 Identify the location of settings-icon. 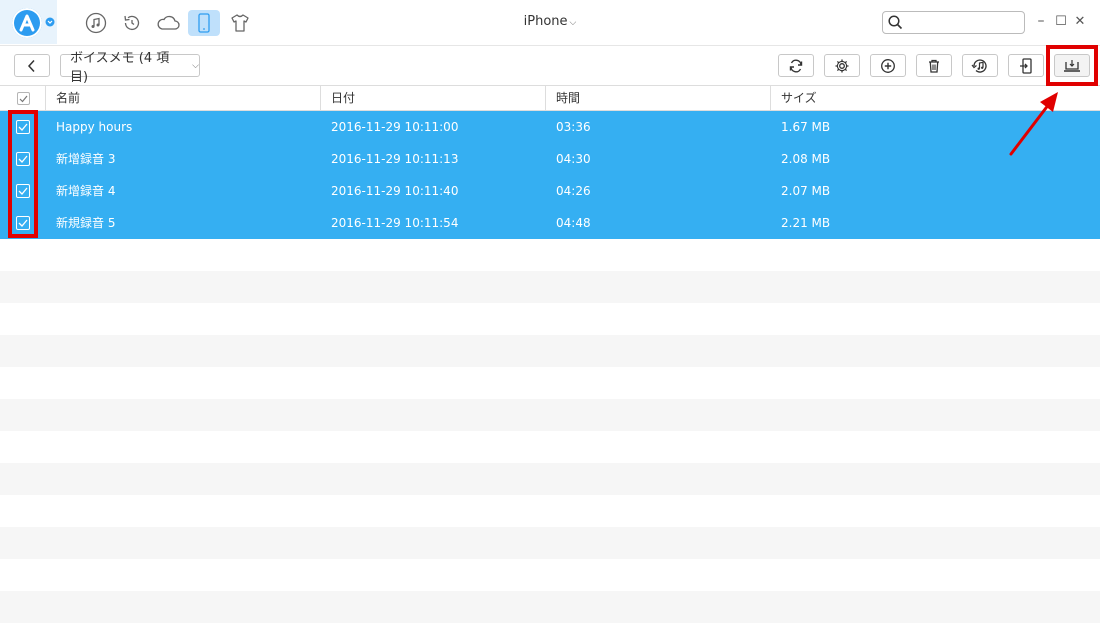
(842, 65).